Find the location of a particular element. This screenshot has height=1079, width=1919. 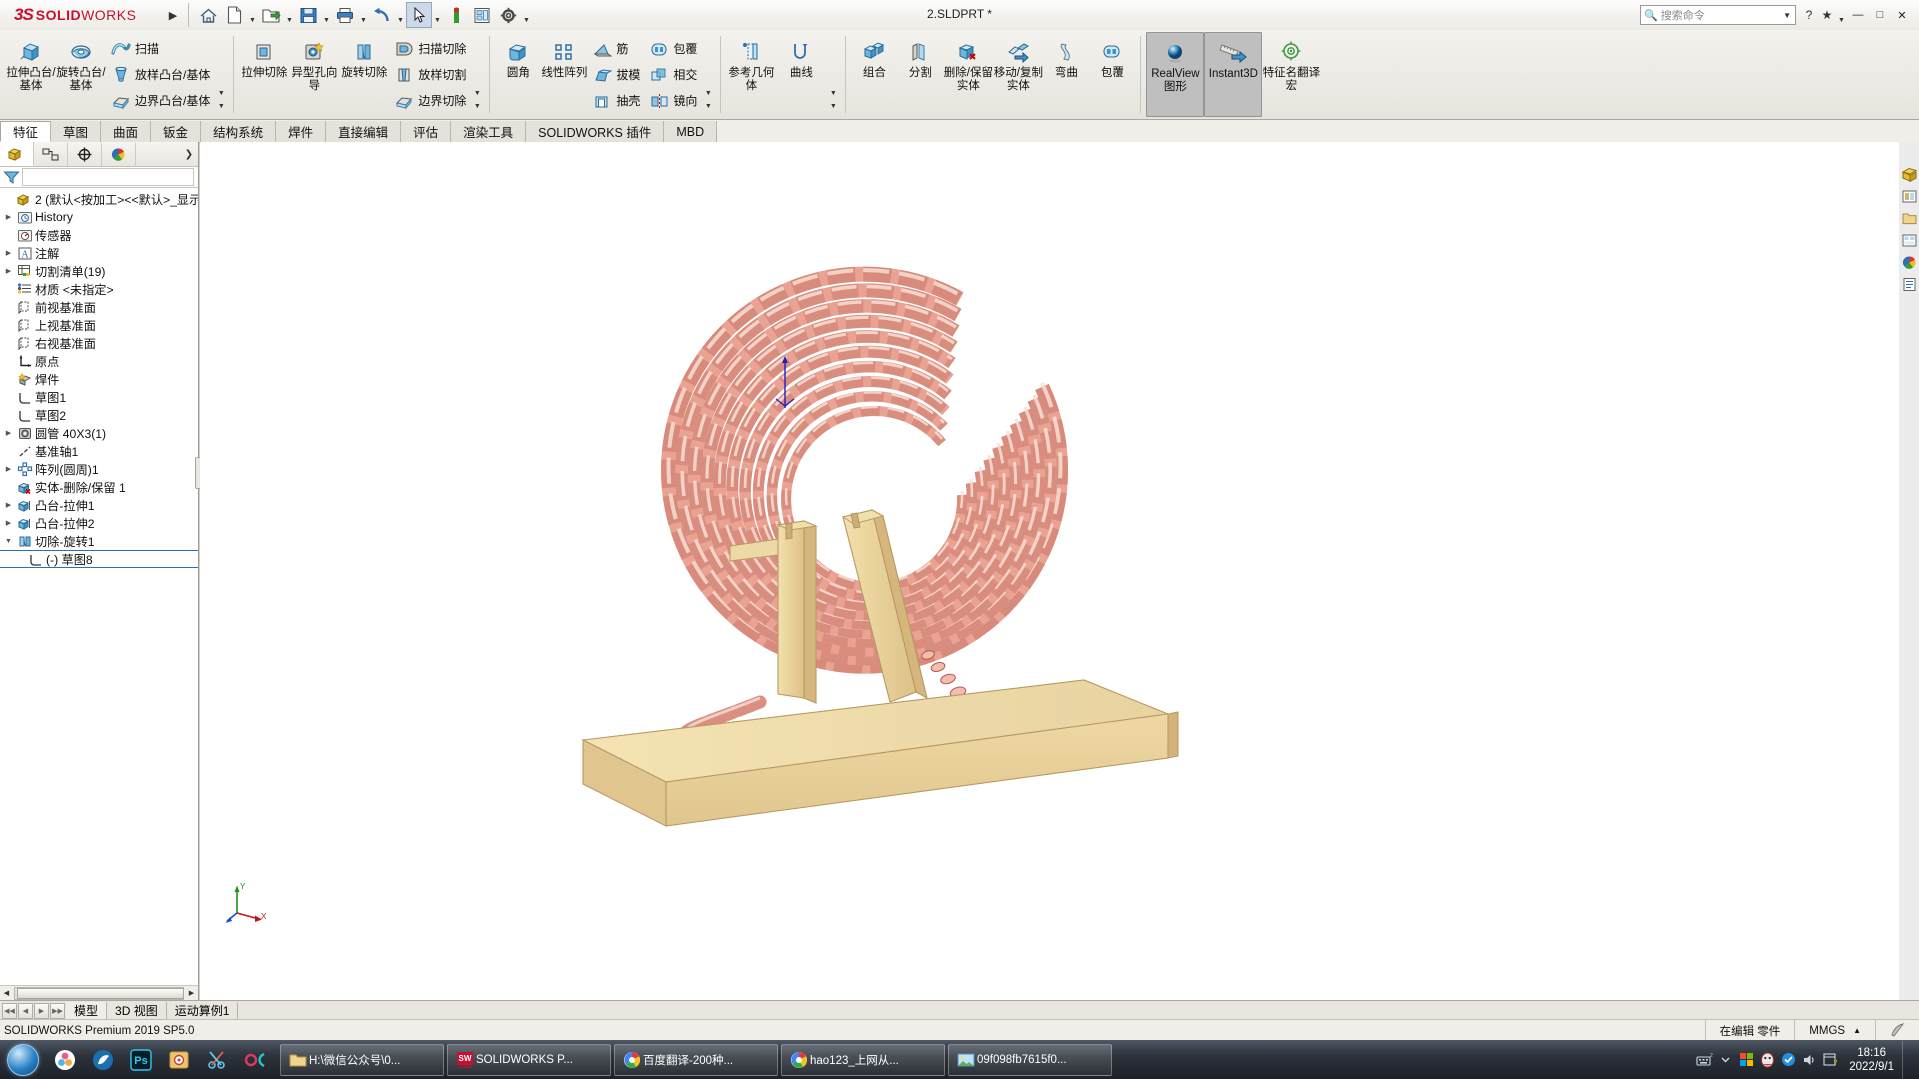

shell-button: 抽壳 is located at coordinates (615, 101).